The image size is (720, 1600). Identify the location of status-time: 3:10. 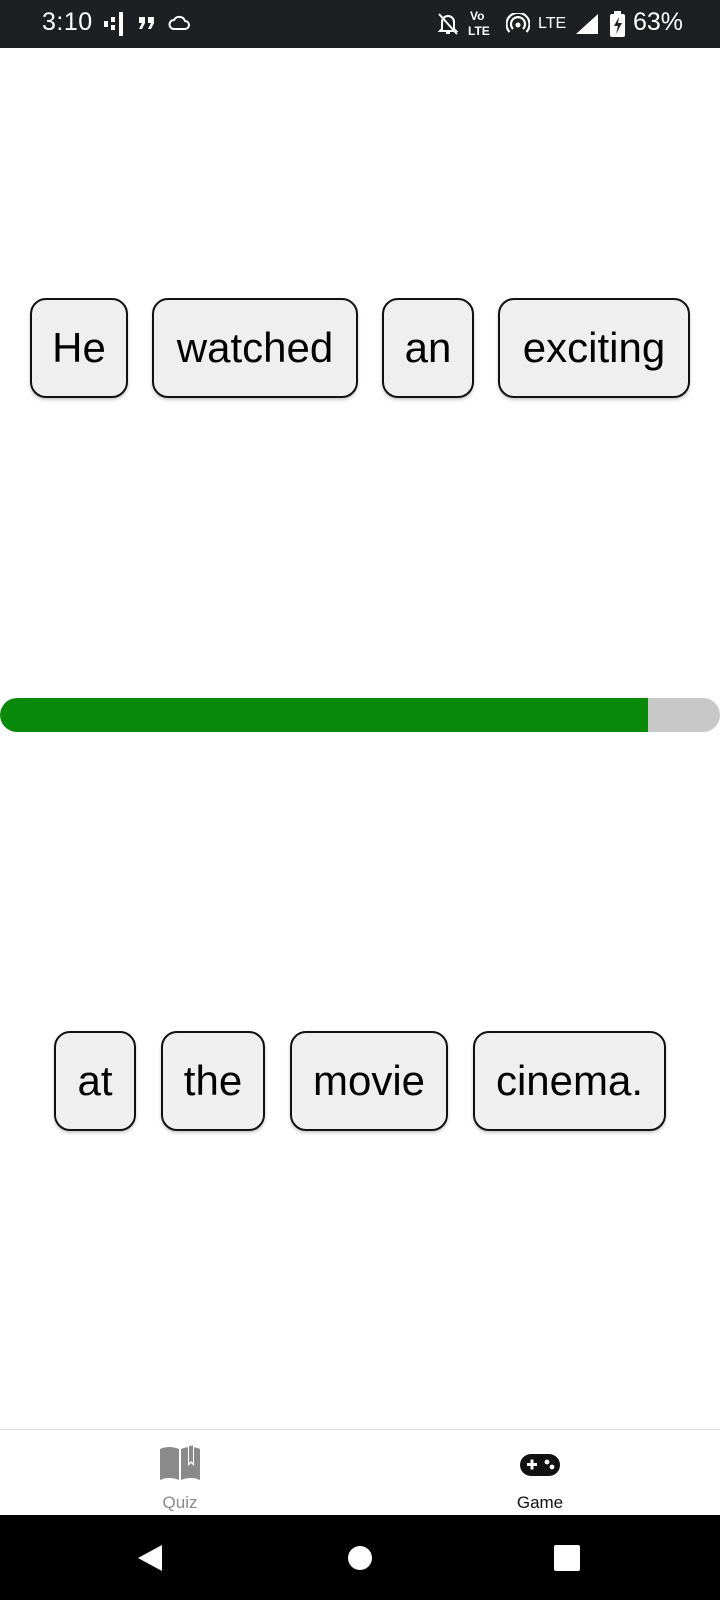
(67, 22).